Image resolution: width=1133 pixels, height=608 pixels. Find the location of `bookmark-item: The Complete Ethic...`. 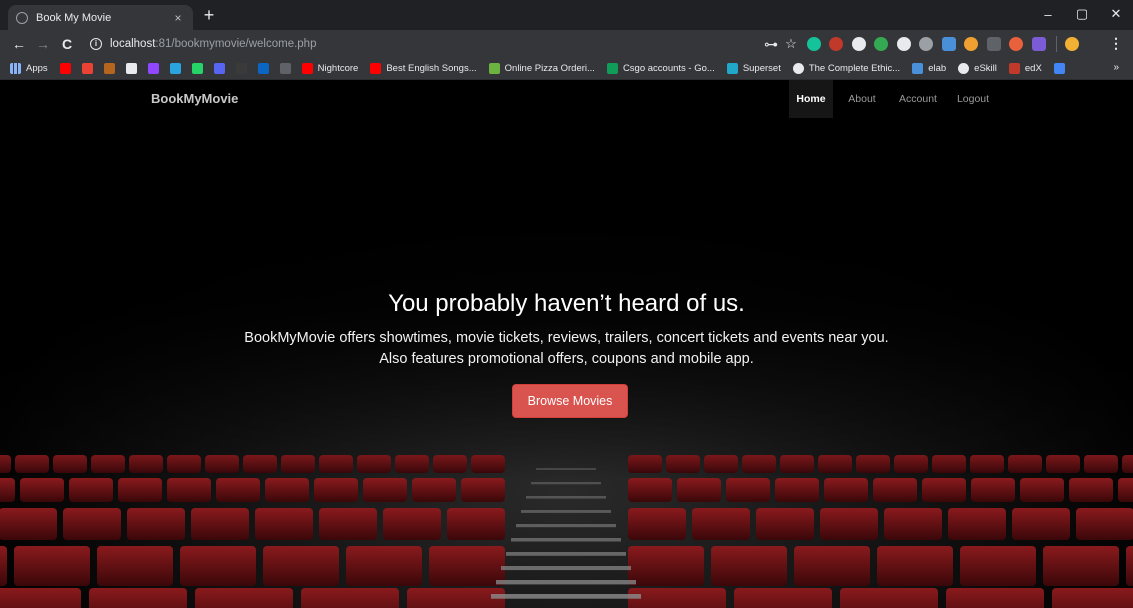

bookmark-item: The Complete Ethic... is located at coordinates (846, 68).